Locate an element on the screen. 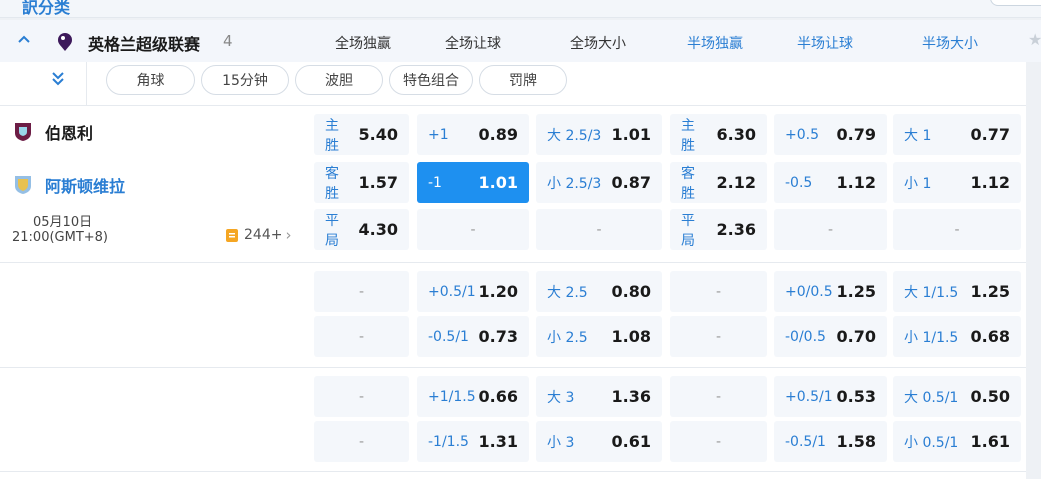  odds-label: -1/1.5 is located at coordinates (448, 441).